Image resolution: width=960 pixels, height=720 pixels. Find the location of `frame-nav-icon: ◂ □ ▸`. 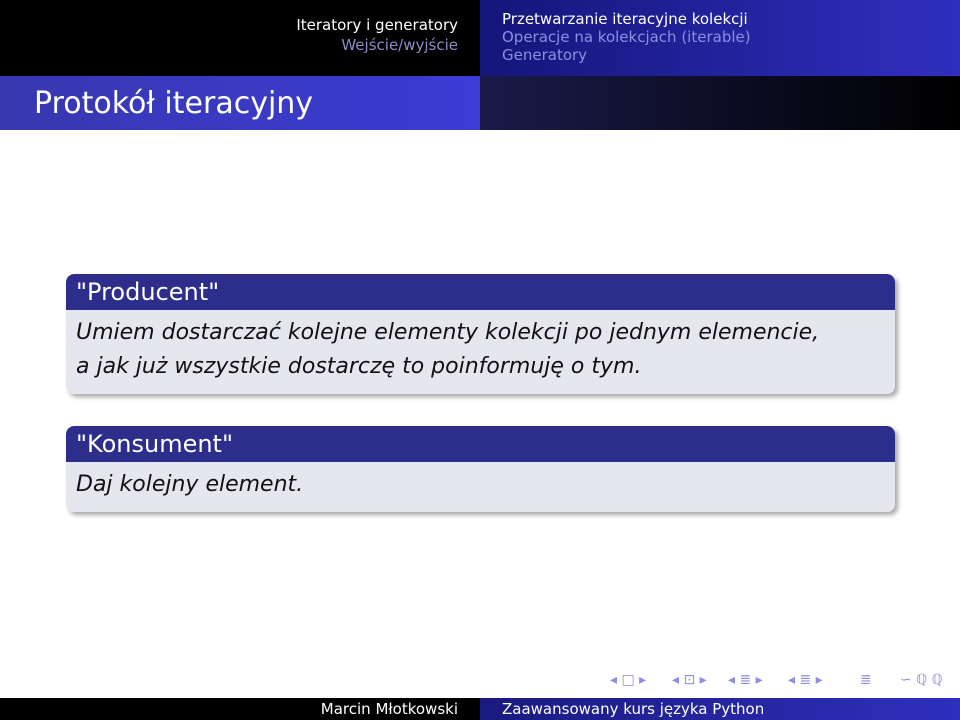

frame-nav-icon: ◂ □ ▸ is located at coordinates (628, 680).